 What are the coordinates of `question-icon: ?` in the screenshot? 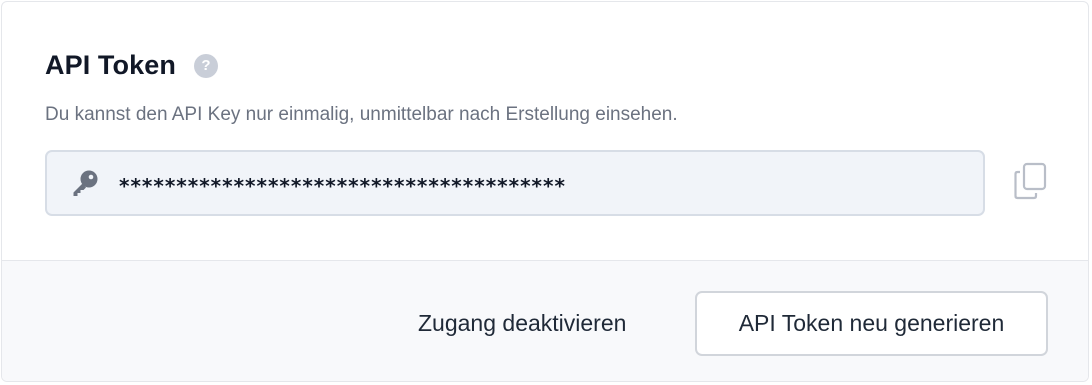 It's located at (205, 65).